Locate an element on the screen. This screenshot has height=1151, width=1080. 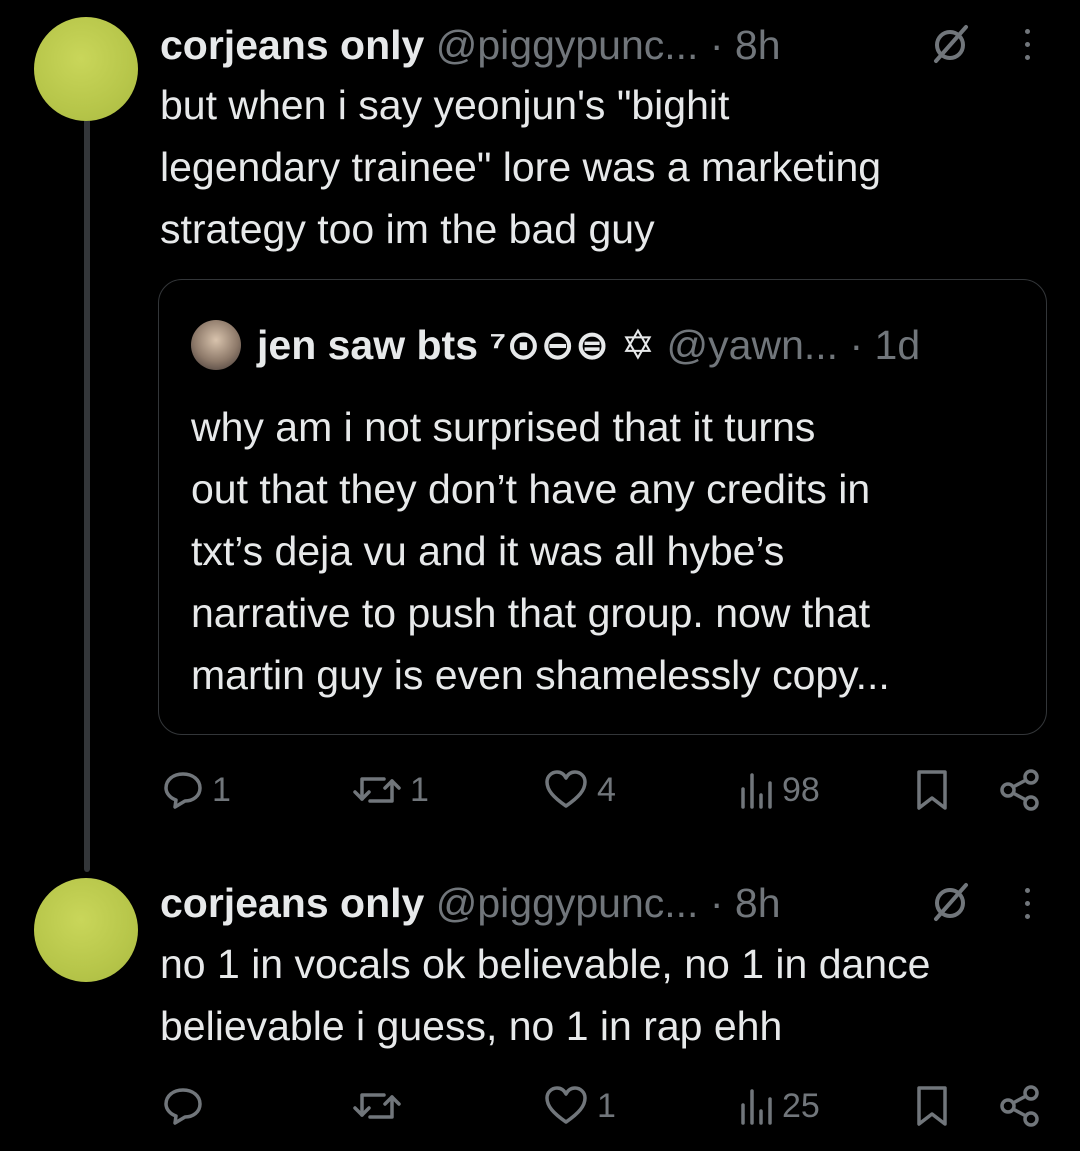
retweet-count: 1 is located at coordinates (419, 789).